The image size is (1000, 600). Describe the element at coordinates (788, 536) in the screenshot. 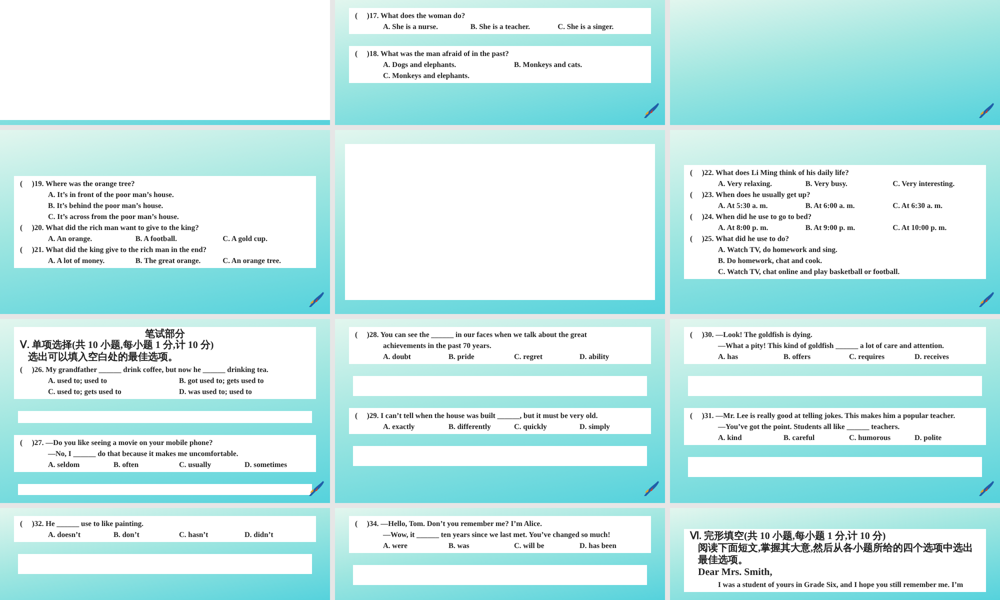

I see `section-title: Ⅵ. 完形填空(共 10 小题,每小题 1 分,计 10 分)` at that location.